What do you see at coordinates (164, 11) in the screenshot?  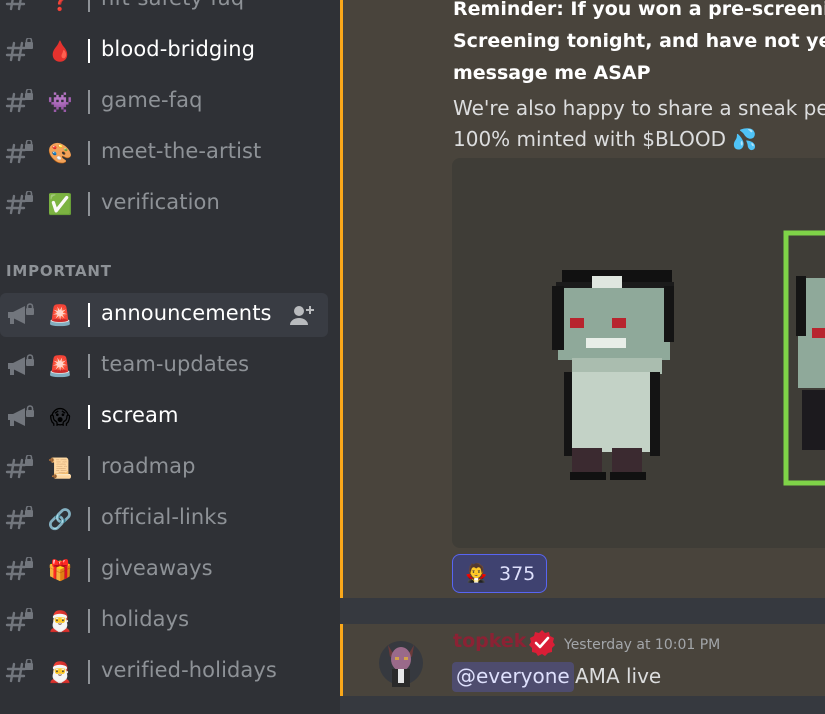 I see `channel-nft-safety-faq: ❓ nft-safety-faq` at bounding box center [164, 11].